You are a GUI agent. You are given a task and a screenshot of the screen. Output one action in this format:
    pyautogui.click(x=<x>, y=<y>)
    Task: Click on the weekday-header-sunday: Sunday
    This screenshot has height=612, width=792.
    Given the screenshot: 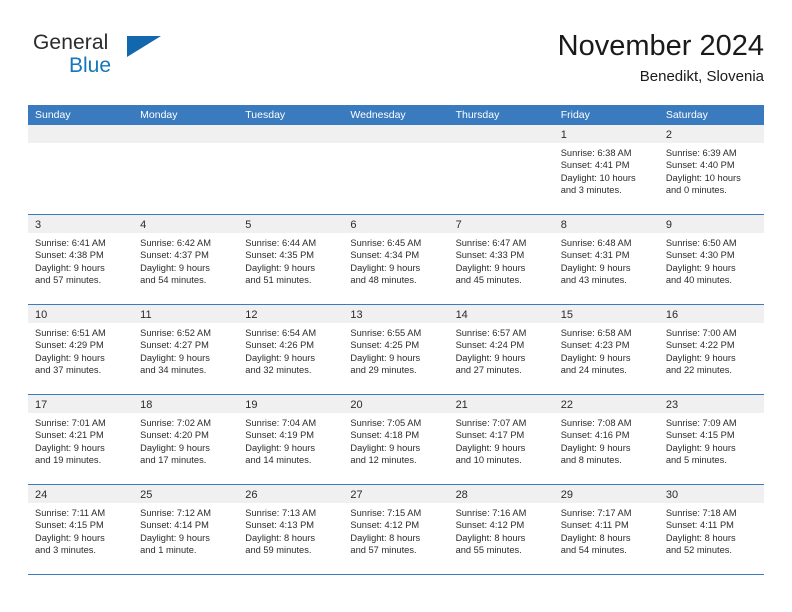 What is the action you would take?
    pyautogui.click(x=53, y=115)
    